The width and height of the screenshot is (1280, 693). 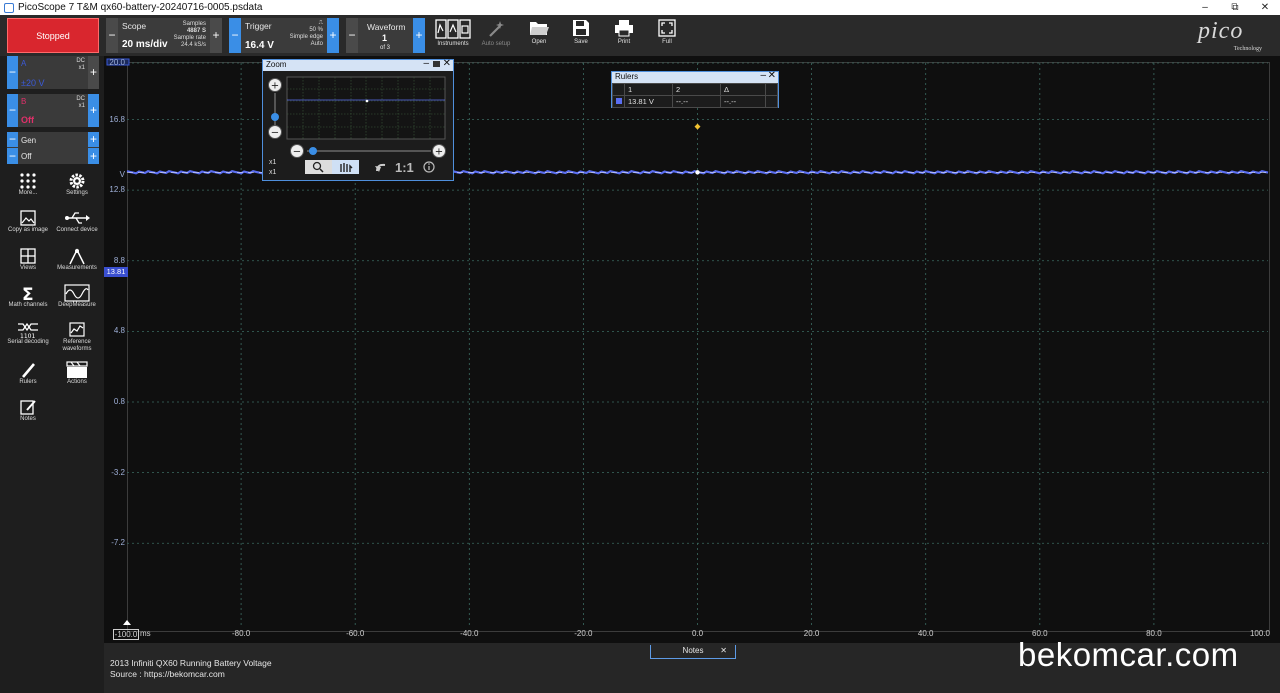 I want to click on y-tick-label: 0.8, so click(x=119, y=401).